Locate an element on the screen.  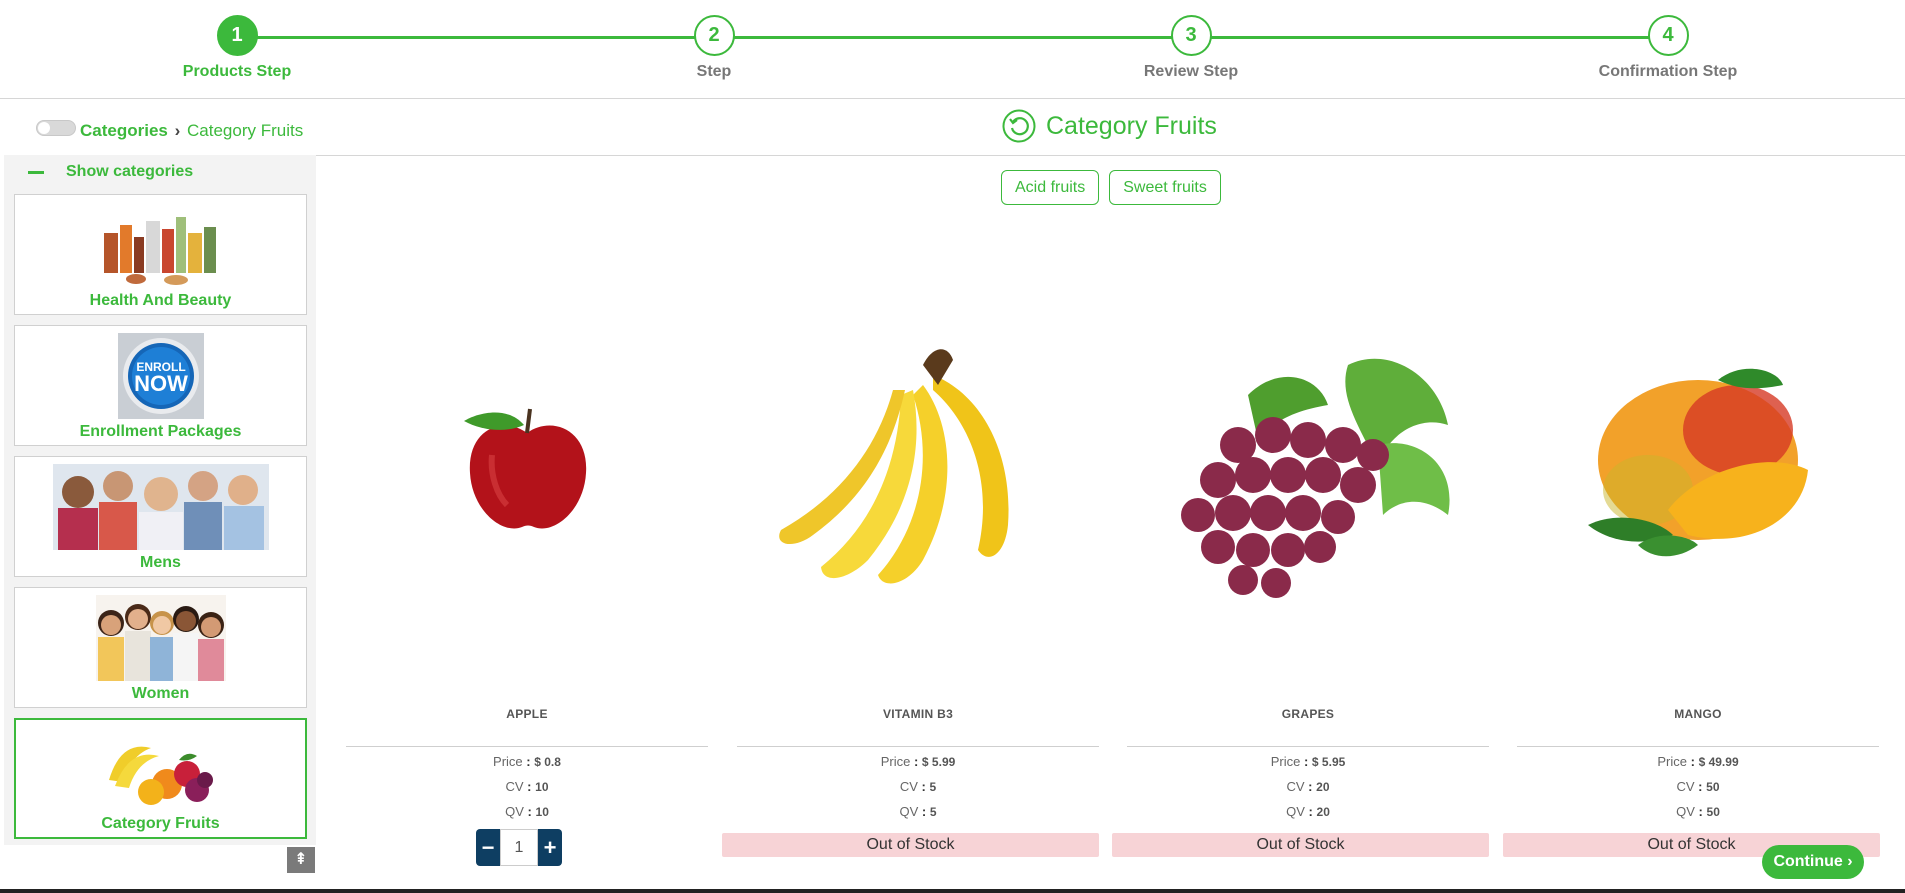
category-label: Enrollment Packages is located at coordinates (160, 431).